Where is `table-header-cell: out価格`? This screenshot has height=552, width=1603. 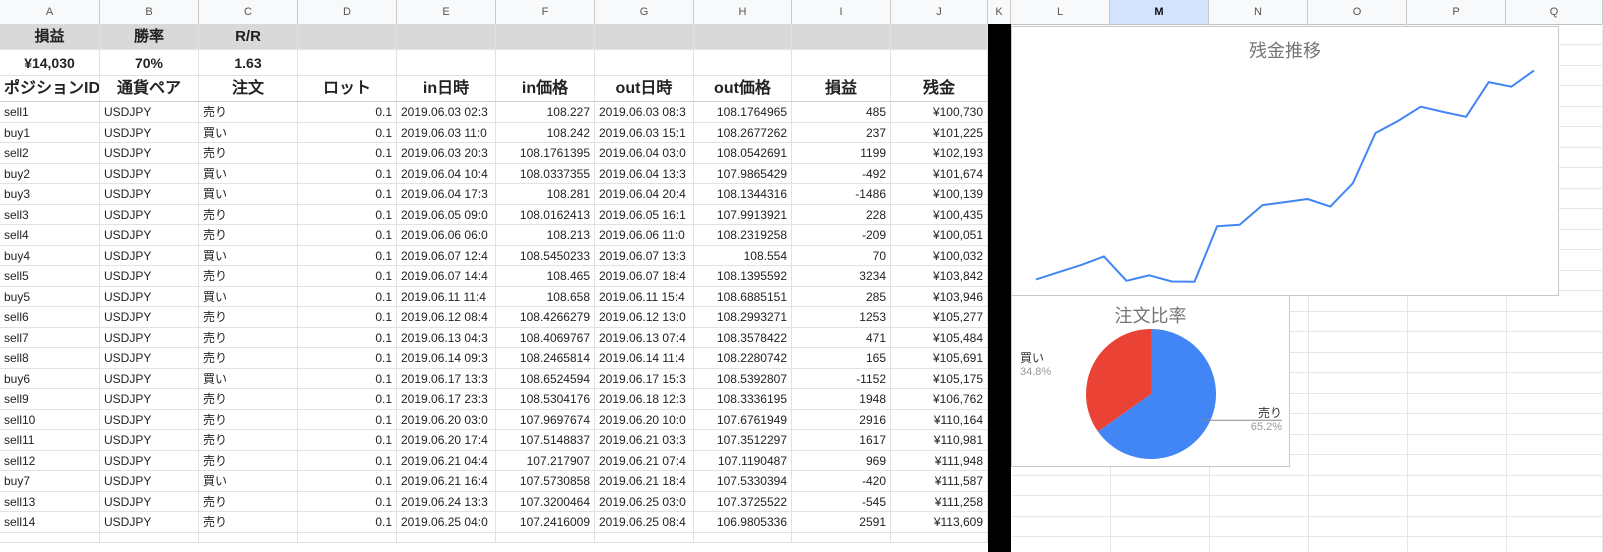 table-header-cell: out価格 is located at coordinates (743, 89).